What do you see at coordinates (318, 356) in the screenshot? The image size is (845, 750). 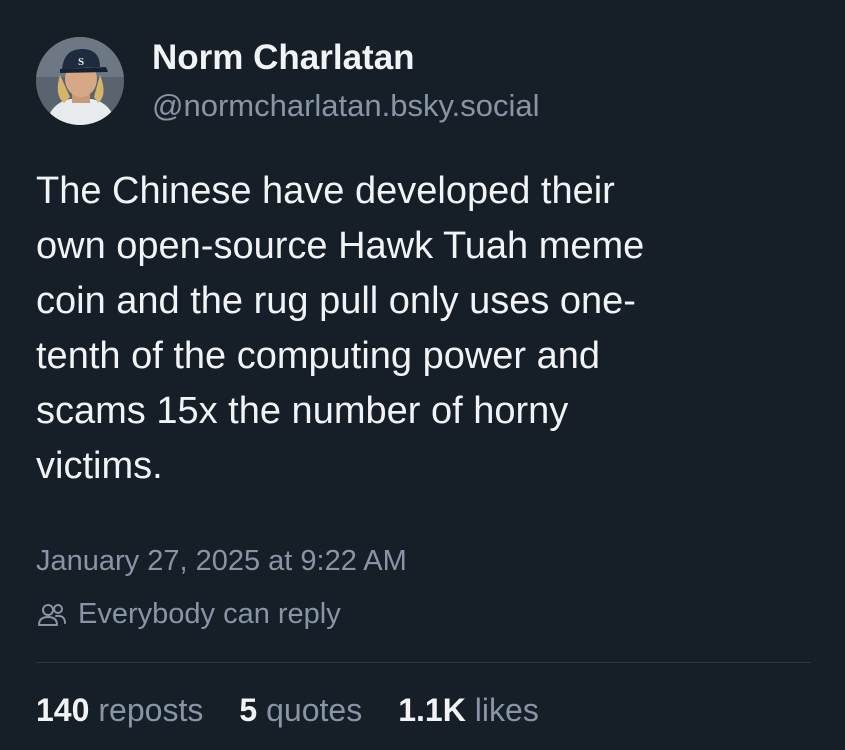 I see `post-text-line: tenth of the computing power and` at bounding box center [318, 356].